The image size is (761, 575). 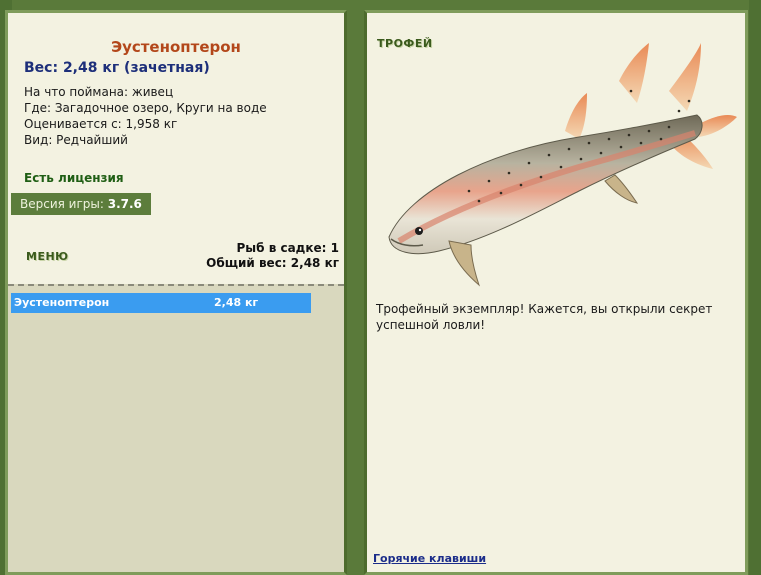 I want to click on game-version: Версия игры: 3.7.6, so click(x=81, y=204).